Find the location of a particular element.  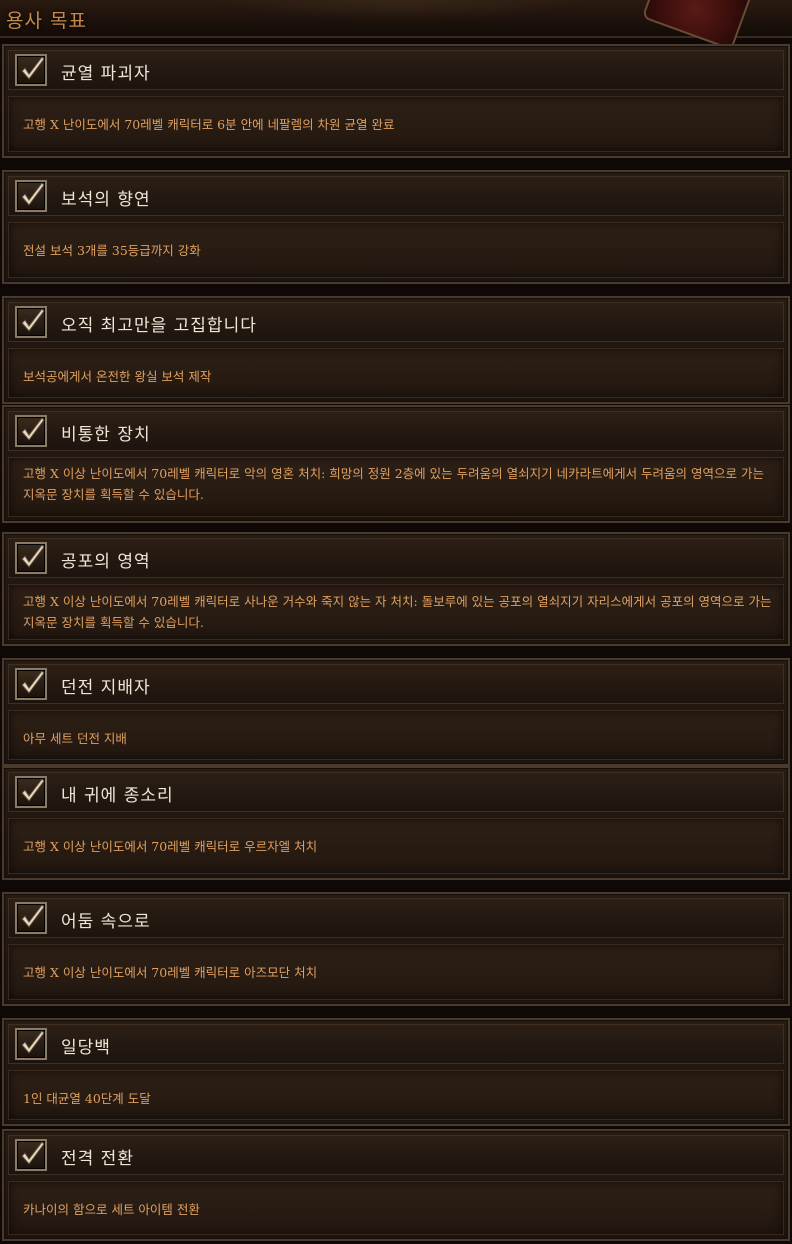

objective-description-box: 보석공에게서 온전한 왕실 보석 제작 is located at coordinates (396, 373).